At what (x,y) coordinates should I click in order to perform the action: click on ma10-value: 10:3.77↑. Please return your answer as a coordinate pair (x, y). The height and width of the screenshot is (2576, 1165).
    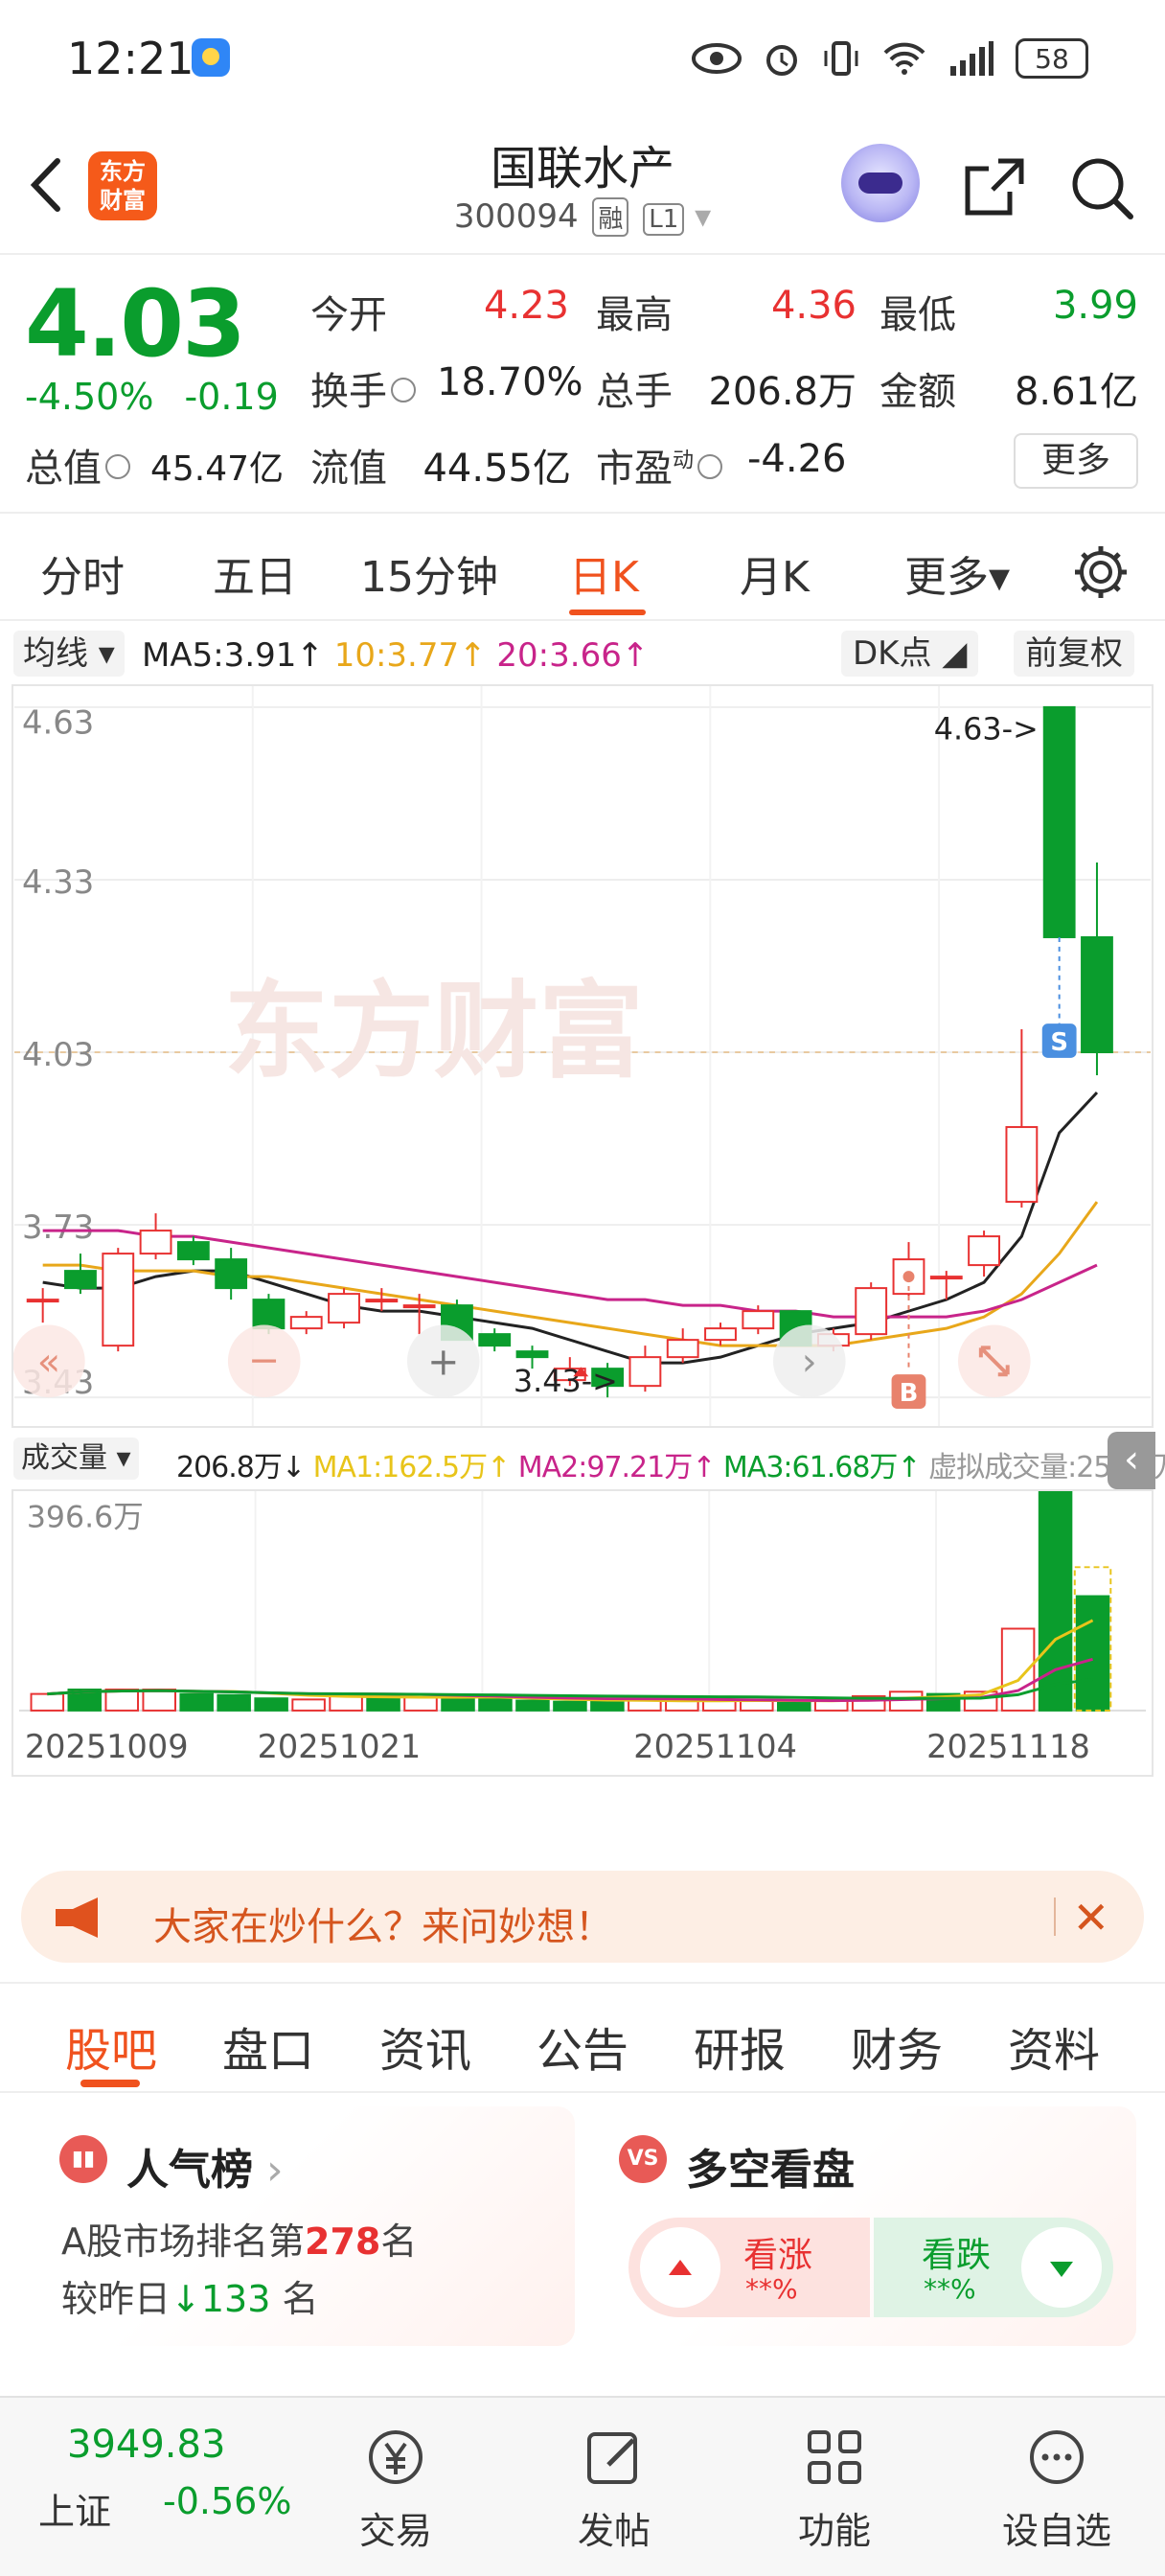
    Looking at the image, I should click on (410, 655).